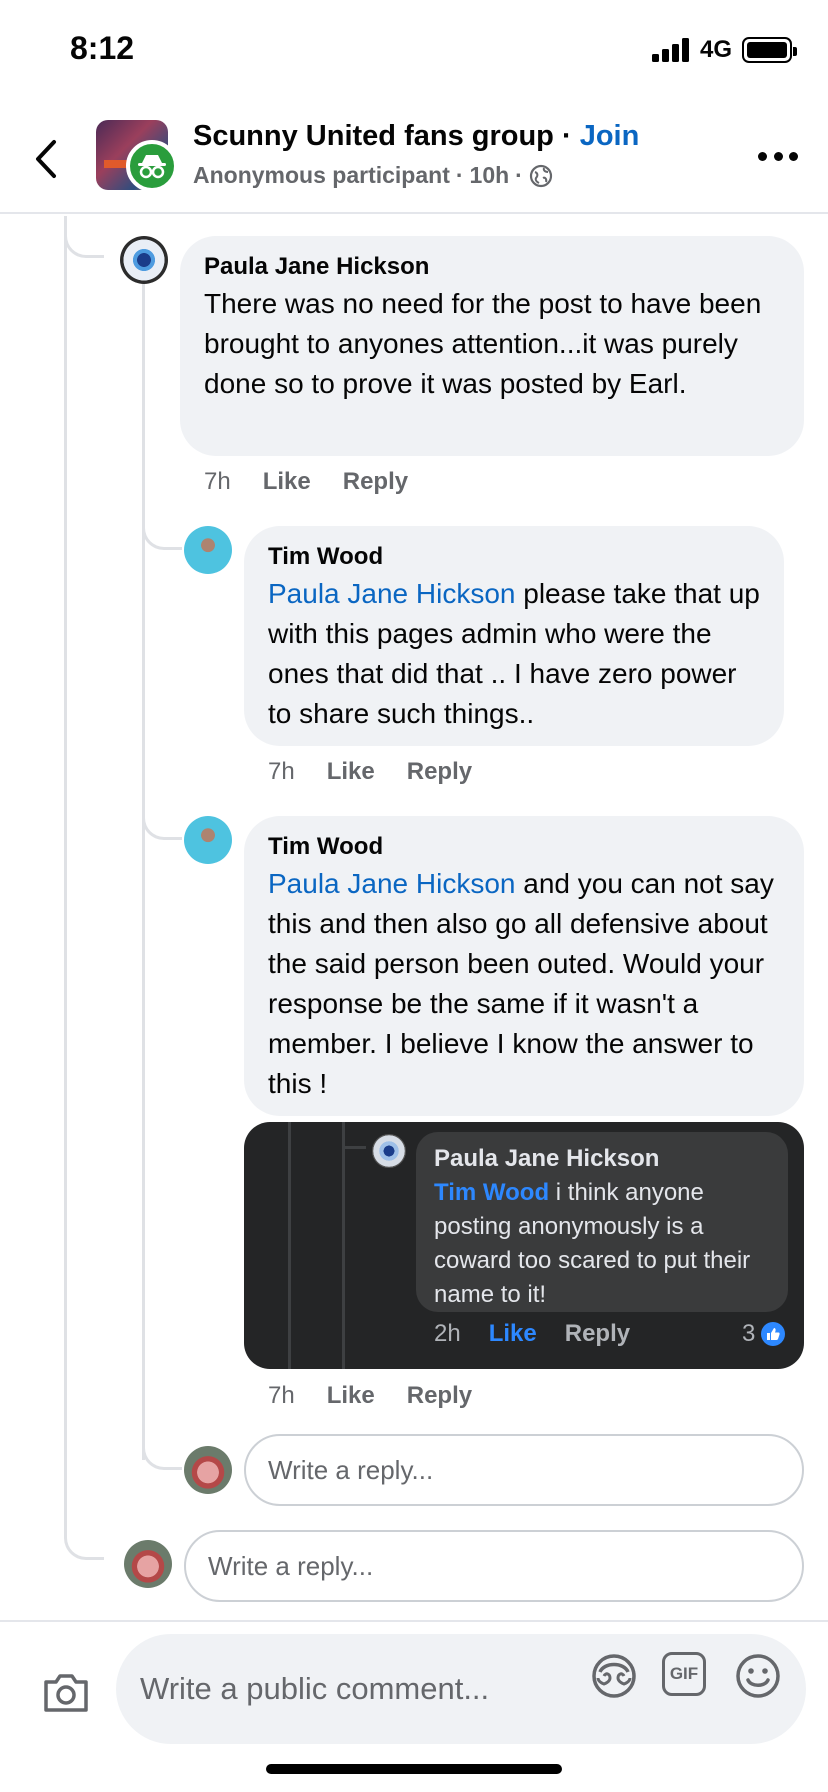  I want to click on anonymous-icon, so click(152, 166).